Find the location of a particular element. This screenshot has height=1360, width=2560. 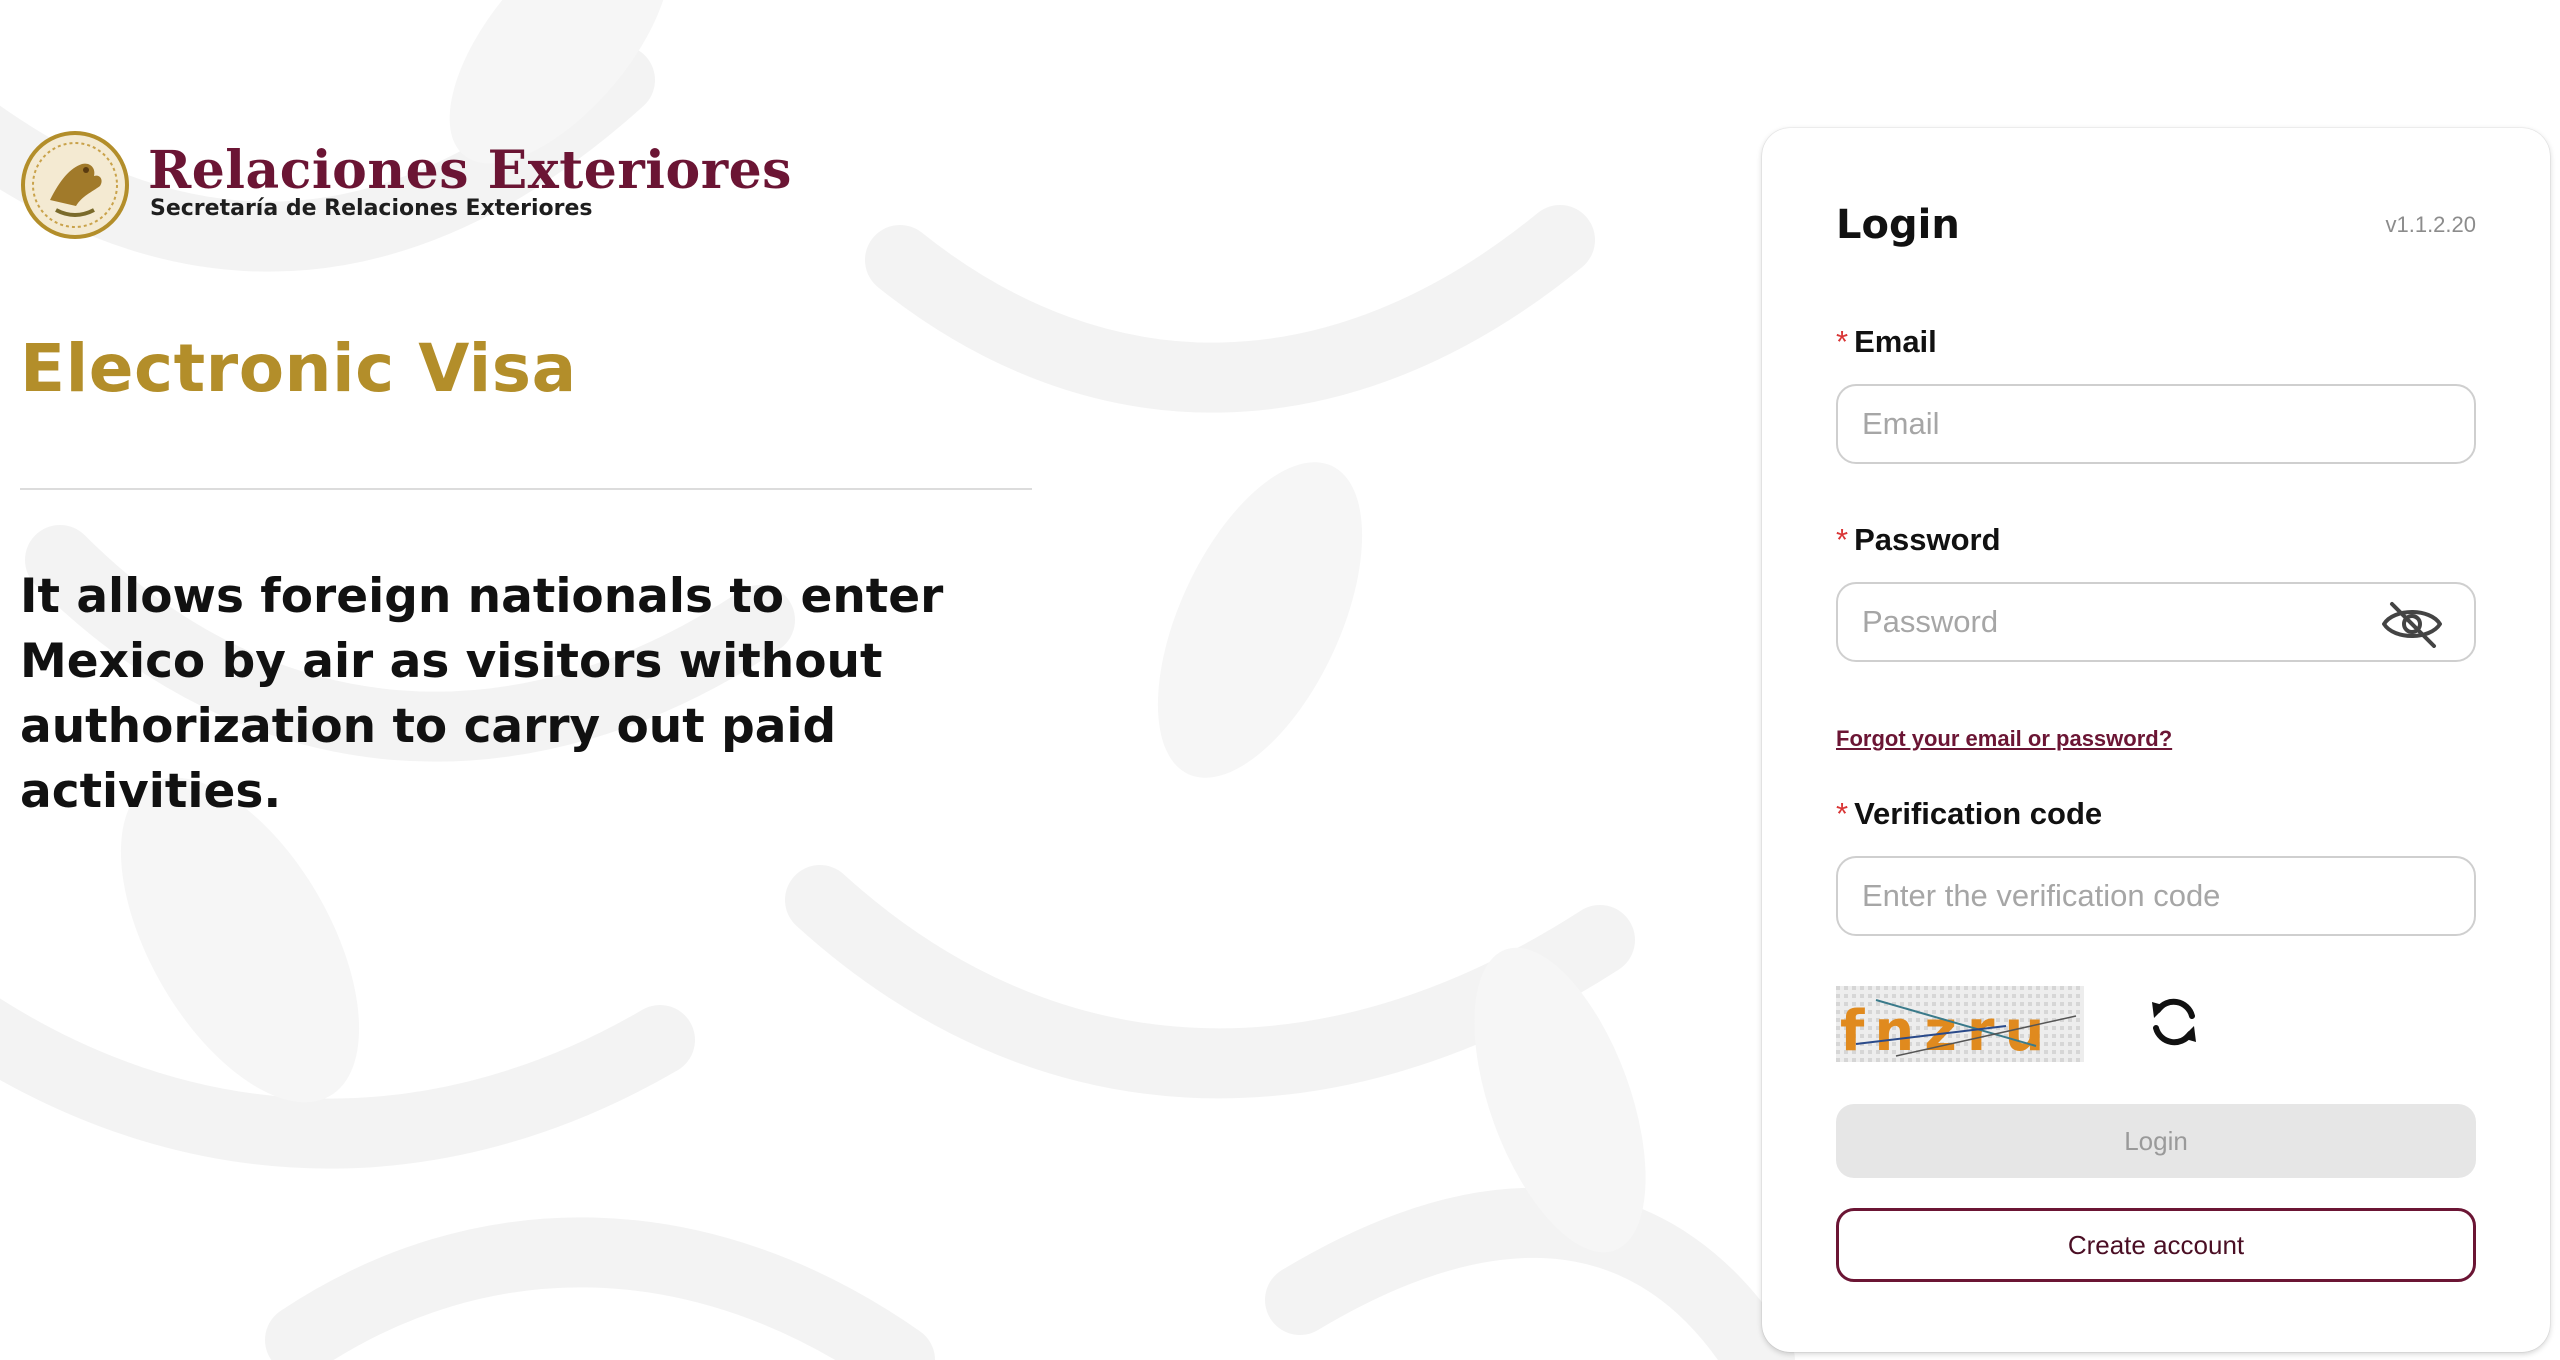

logo-title: Relaciones Exteriores is located at coordinates (470, 170).